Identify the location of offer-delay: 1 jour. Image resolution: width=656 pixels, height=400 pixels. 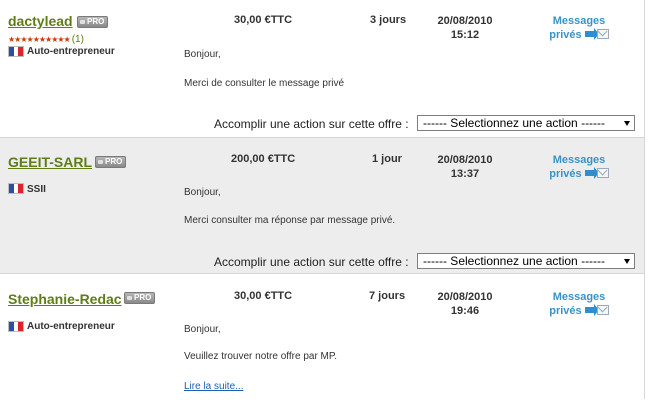
(387, 159).